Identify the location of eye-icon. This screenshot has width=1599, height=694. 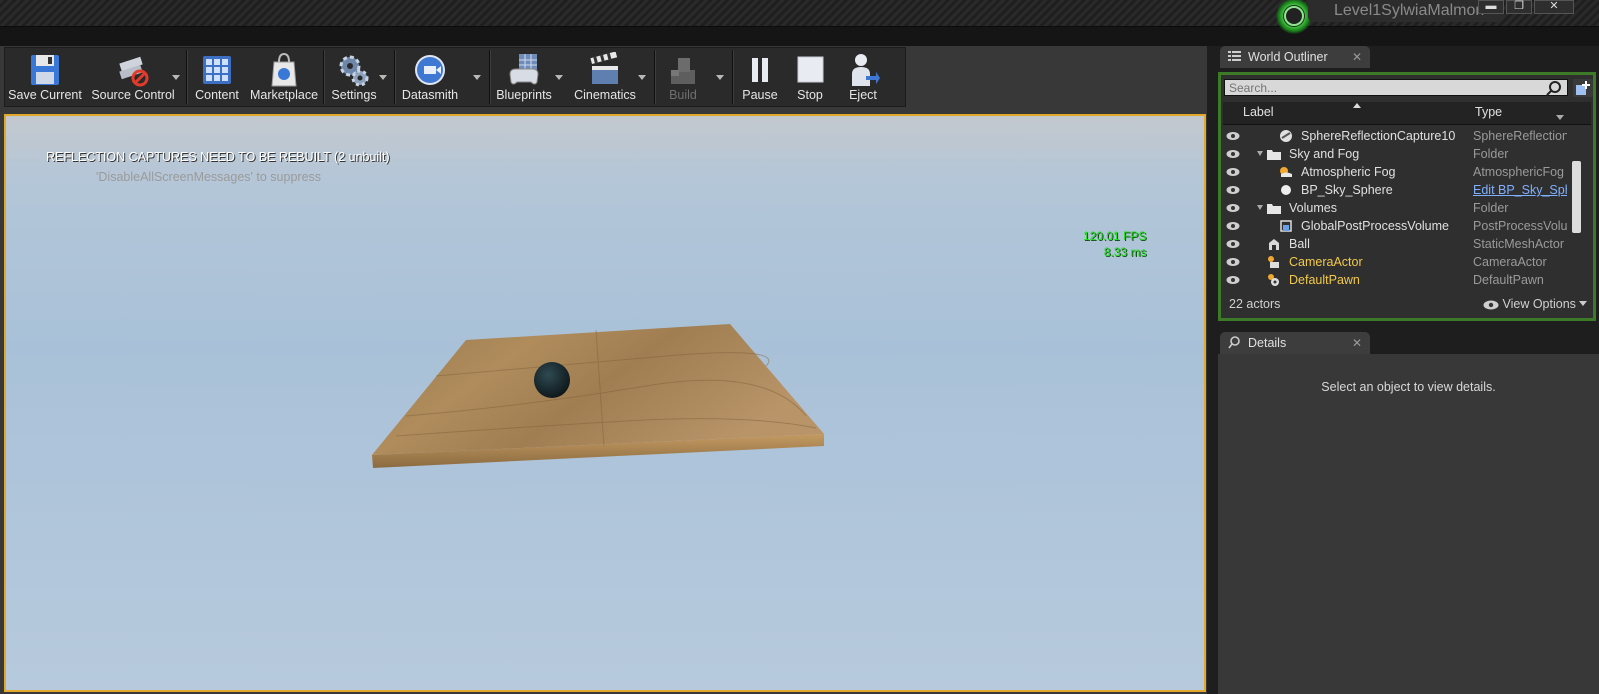
(1491, 305).